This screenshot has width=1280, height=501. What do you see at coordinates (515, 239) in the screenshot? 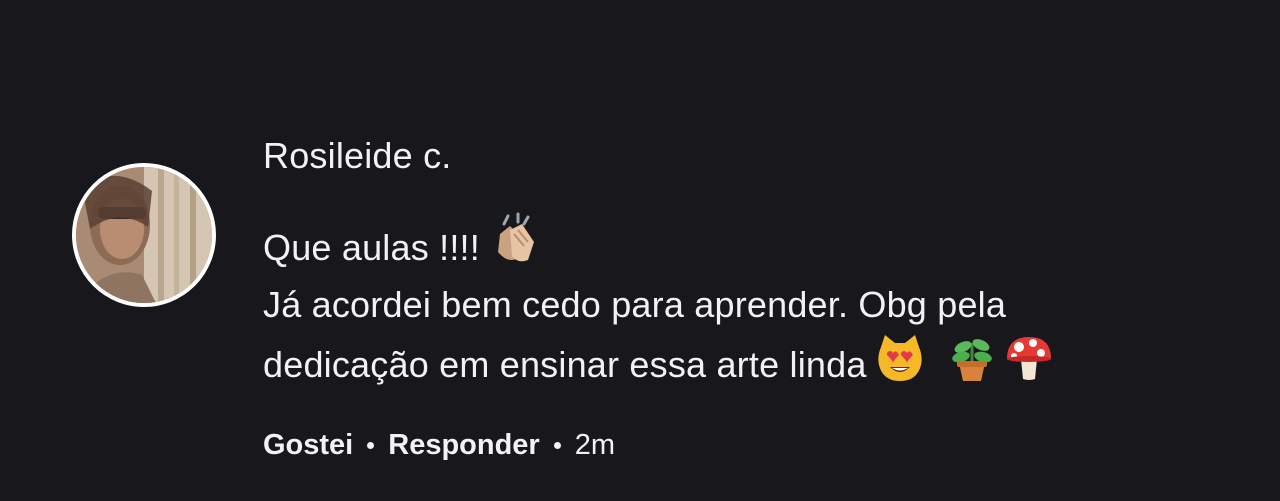
I see `clapping-hands-icon` at bounding box center [515, 239].